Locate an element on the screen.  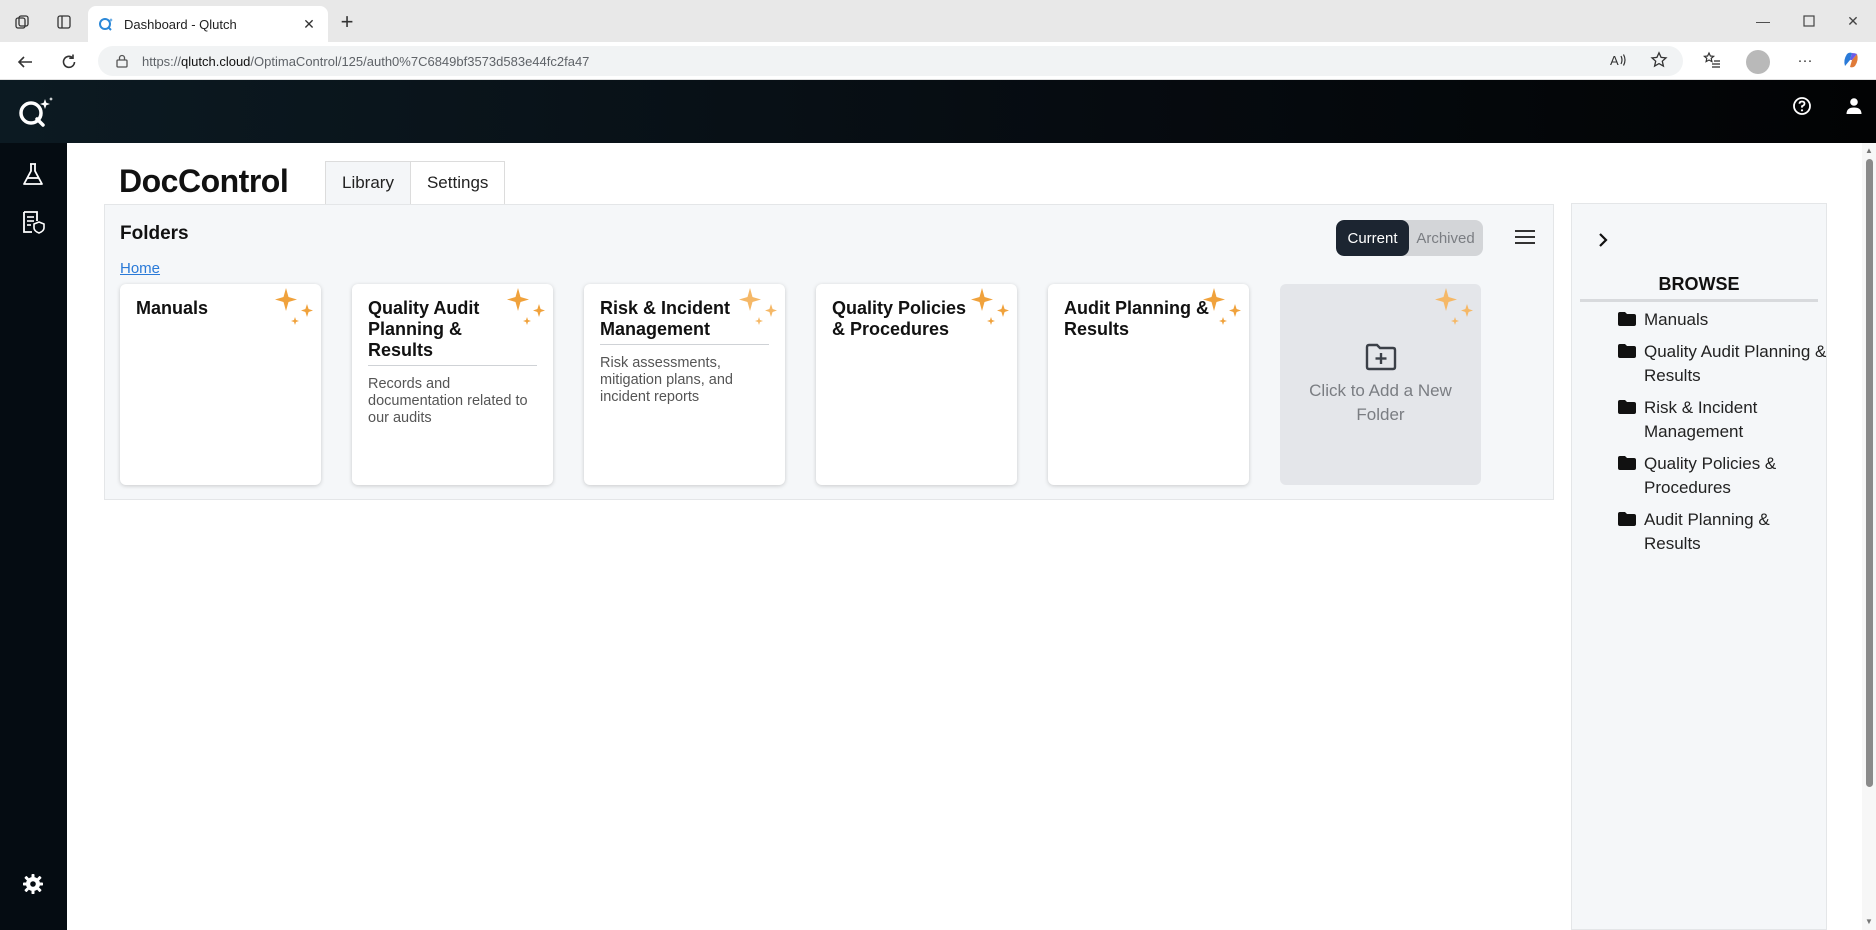
read-aloud-icon: A is located at coordinates (1619, 60).